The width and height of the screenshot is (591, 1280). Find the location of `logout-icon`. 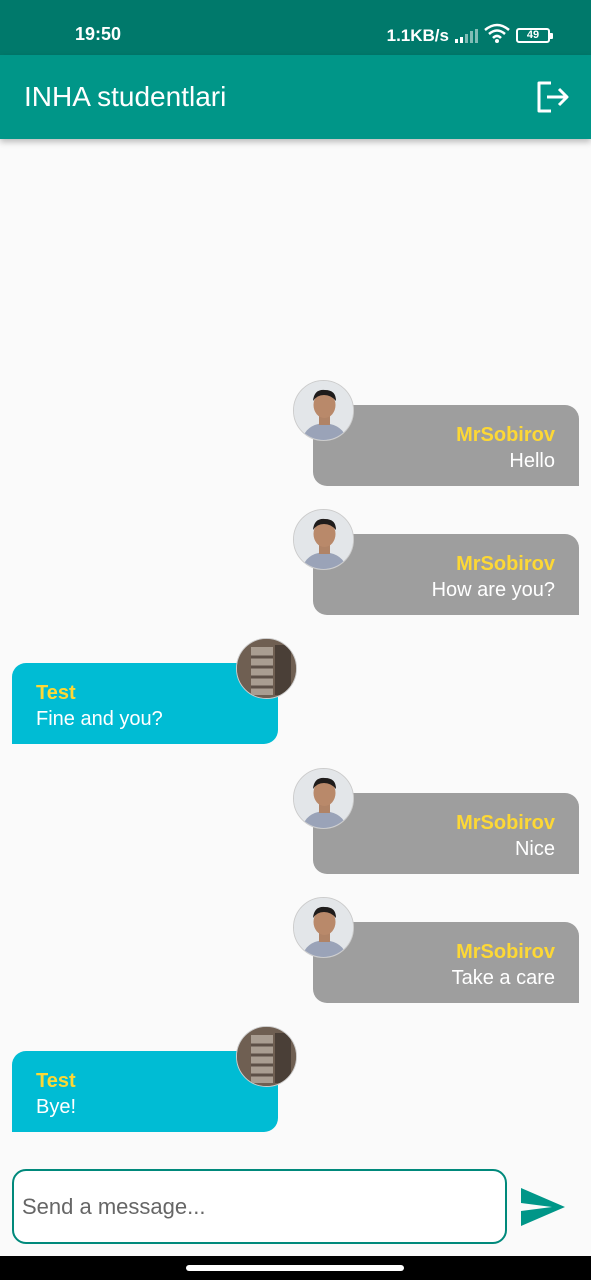

logout-icon is located at coordinates (553, 97).